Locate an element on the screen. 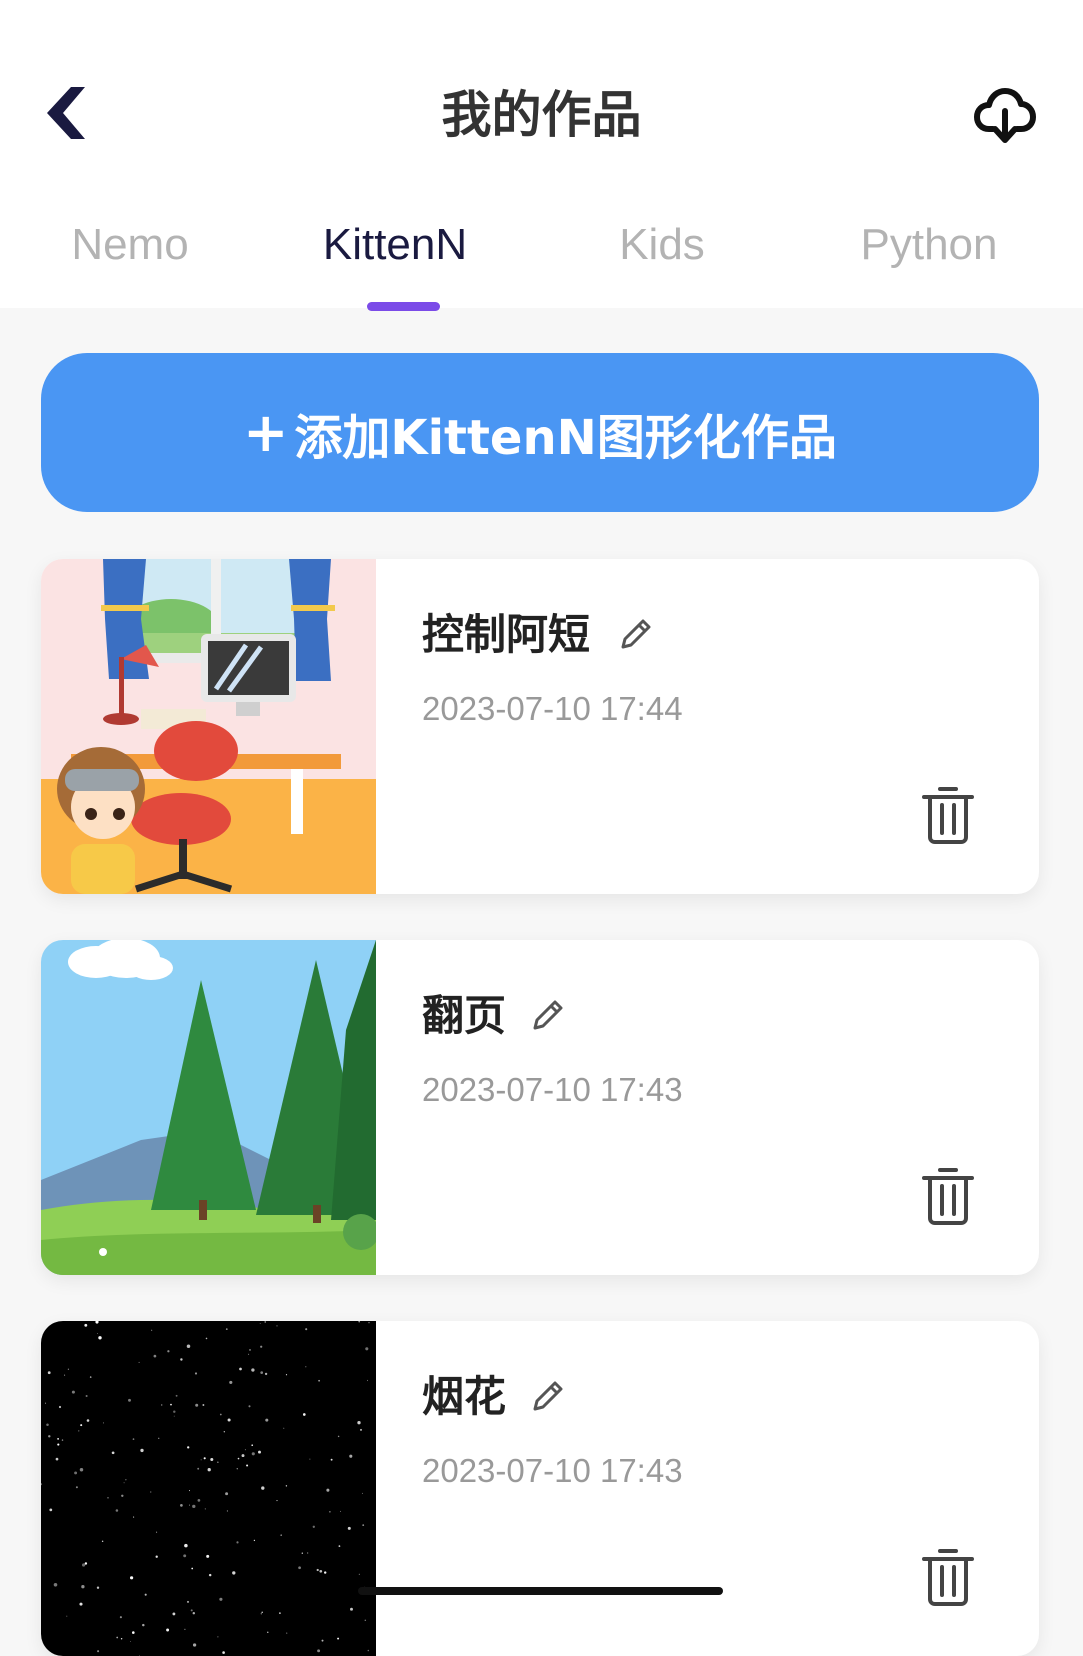 The image size is (1083, 1656). add-work-button: + 添加KittenN图形化作品 is located at coordinates (540, 432).